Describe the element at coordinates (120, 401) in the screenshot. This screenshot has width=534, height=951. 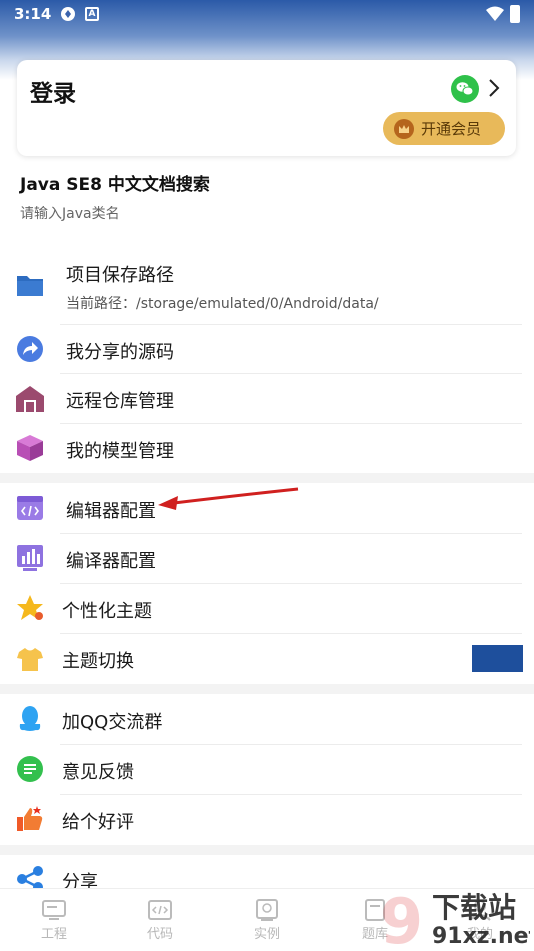
I see `remote-repo-label: 远程仓库管理` at that location.